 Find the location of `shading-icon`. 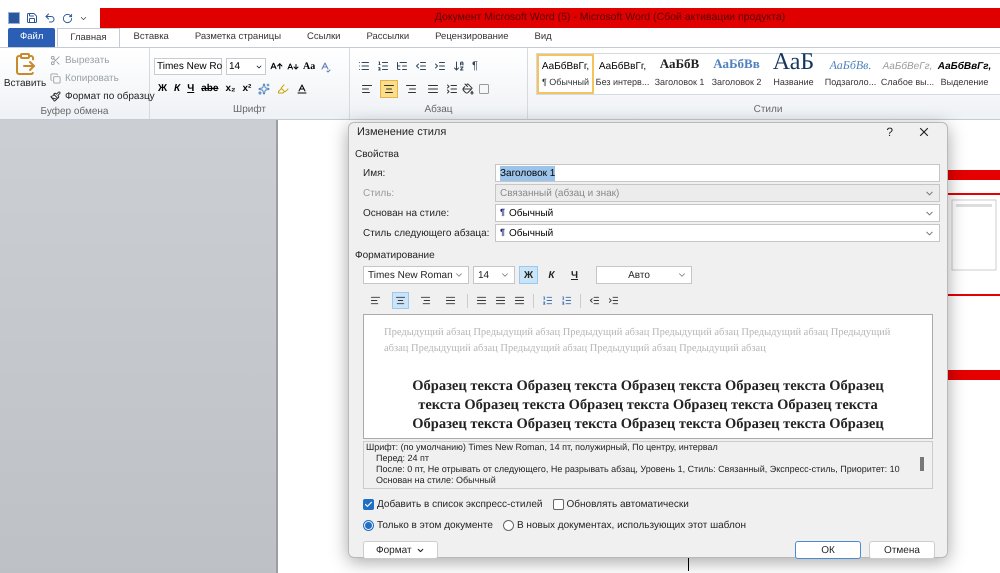

shading-icon is located at coordinates (468, 88).